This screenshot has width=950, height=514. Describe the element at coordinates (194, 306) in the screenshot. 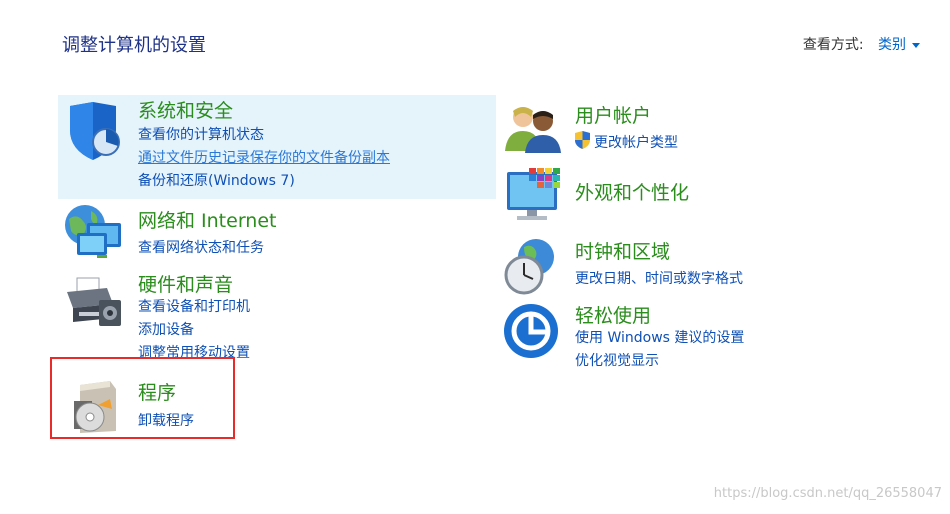

I see `category-link: 查看设备和打印机` at that location.